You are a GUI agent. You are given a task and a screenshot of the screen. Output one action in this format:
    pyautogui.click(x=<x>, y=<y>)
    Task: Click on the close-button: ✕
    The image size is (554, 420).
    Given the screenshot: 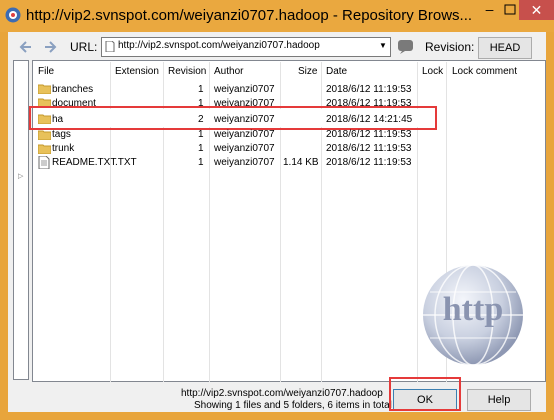 What is the action you would take?
    pyautogui.click(x=536, y=10)
    